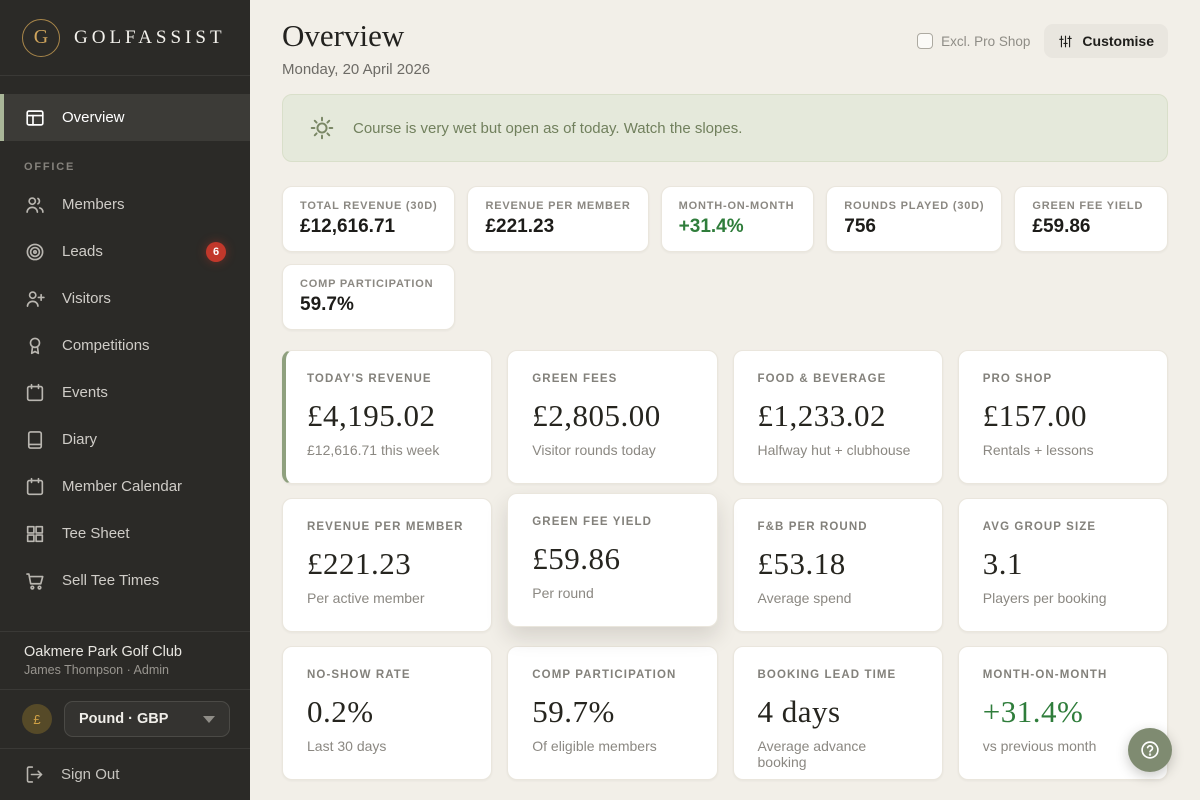 This screenshot has width=1200, height=800. What do you see at coordinates (35, 299) in the screenshot?
I see `person-add-icon` at bounding box center [35, 299].